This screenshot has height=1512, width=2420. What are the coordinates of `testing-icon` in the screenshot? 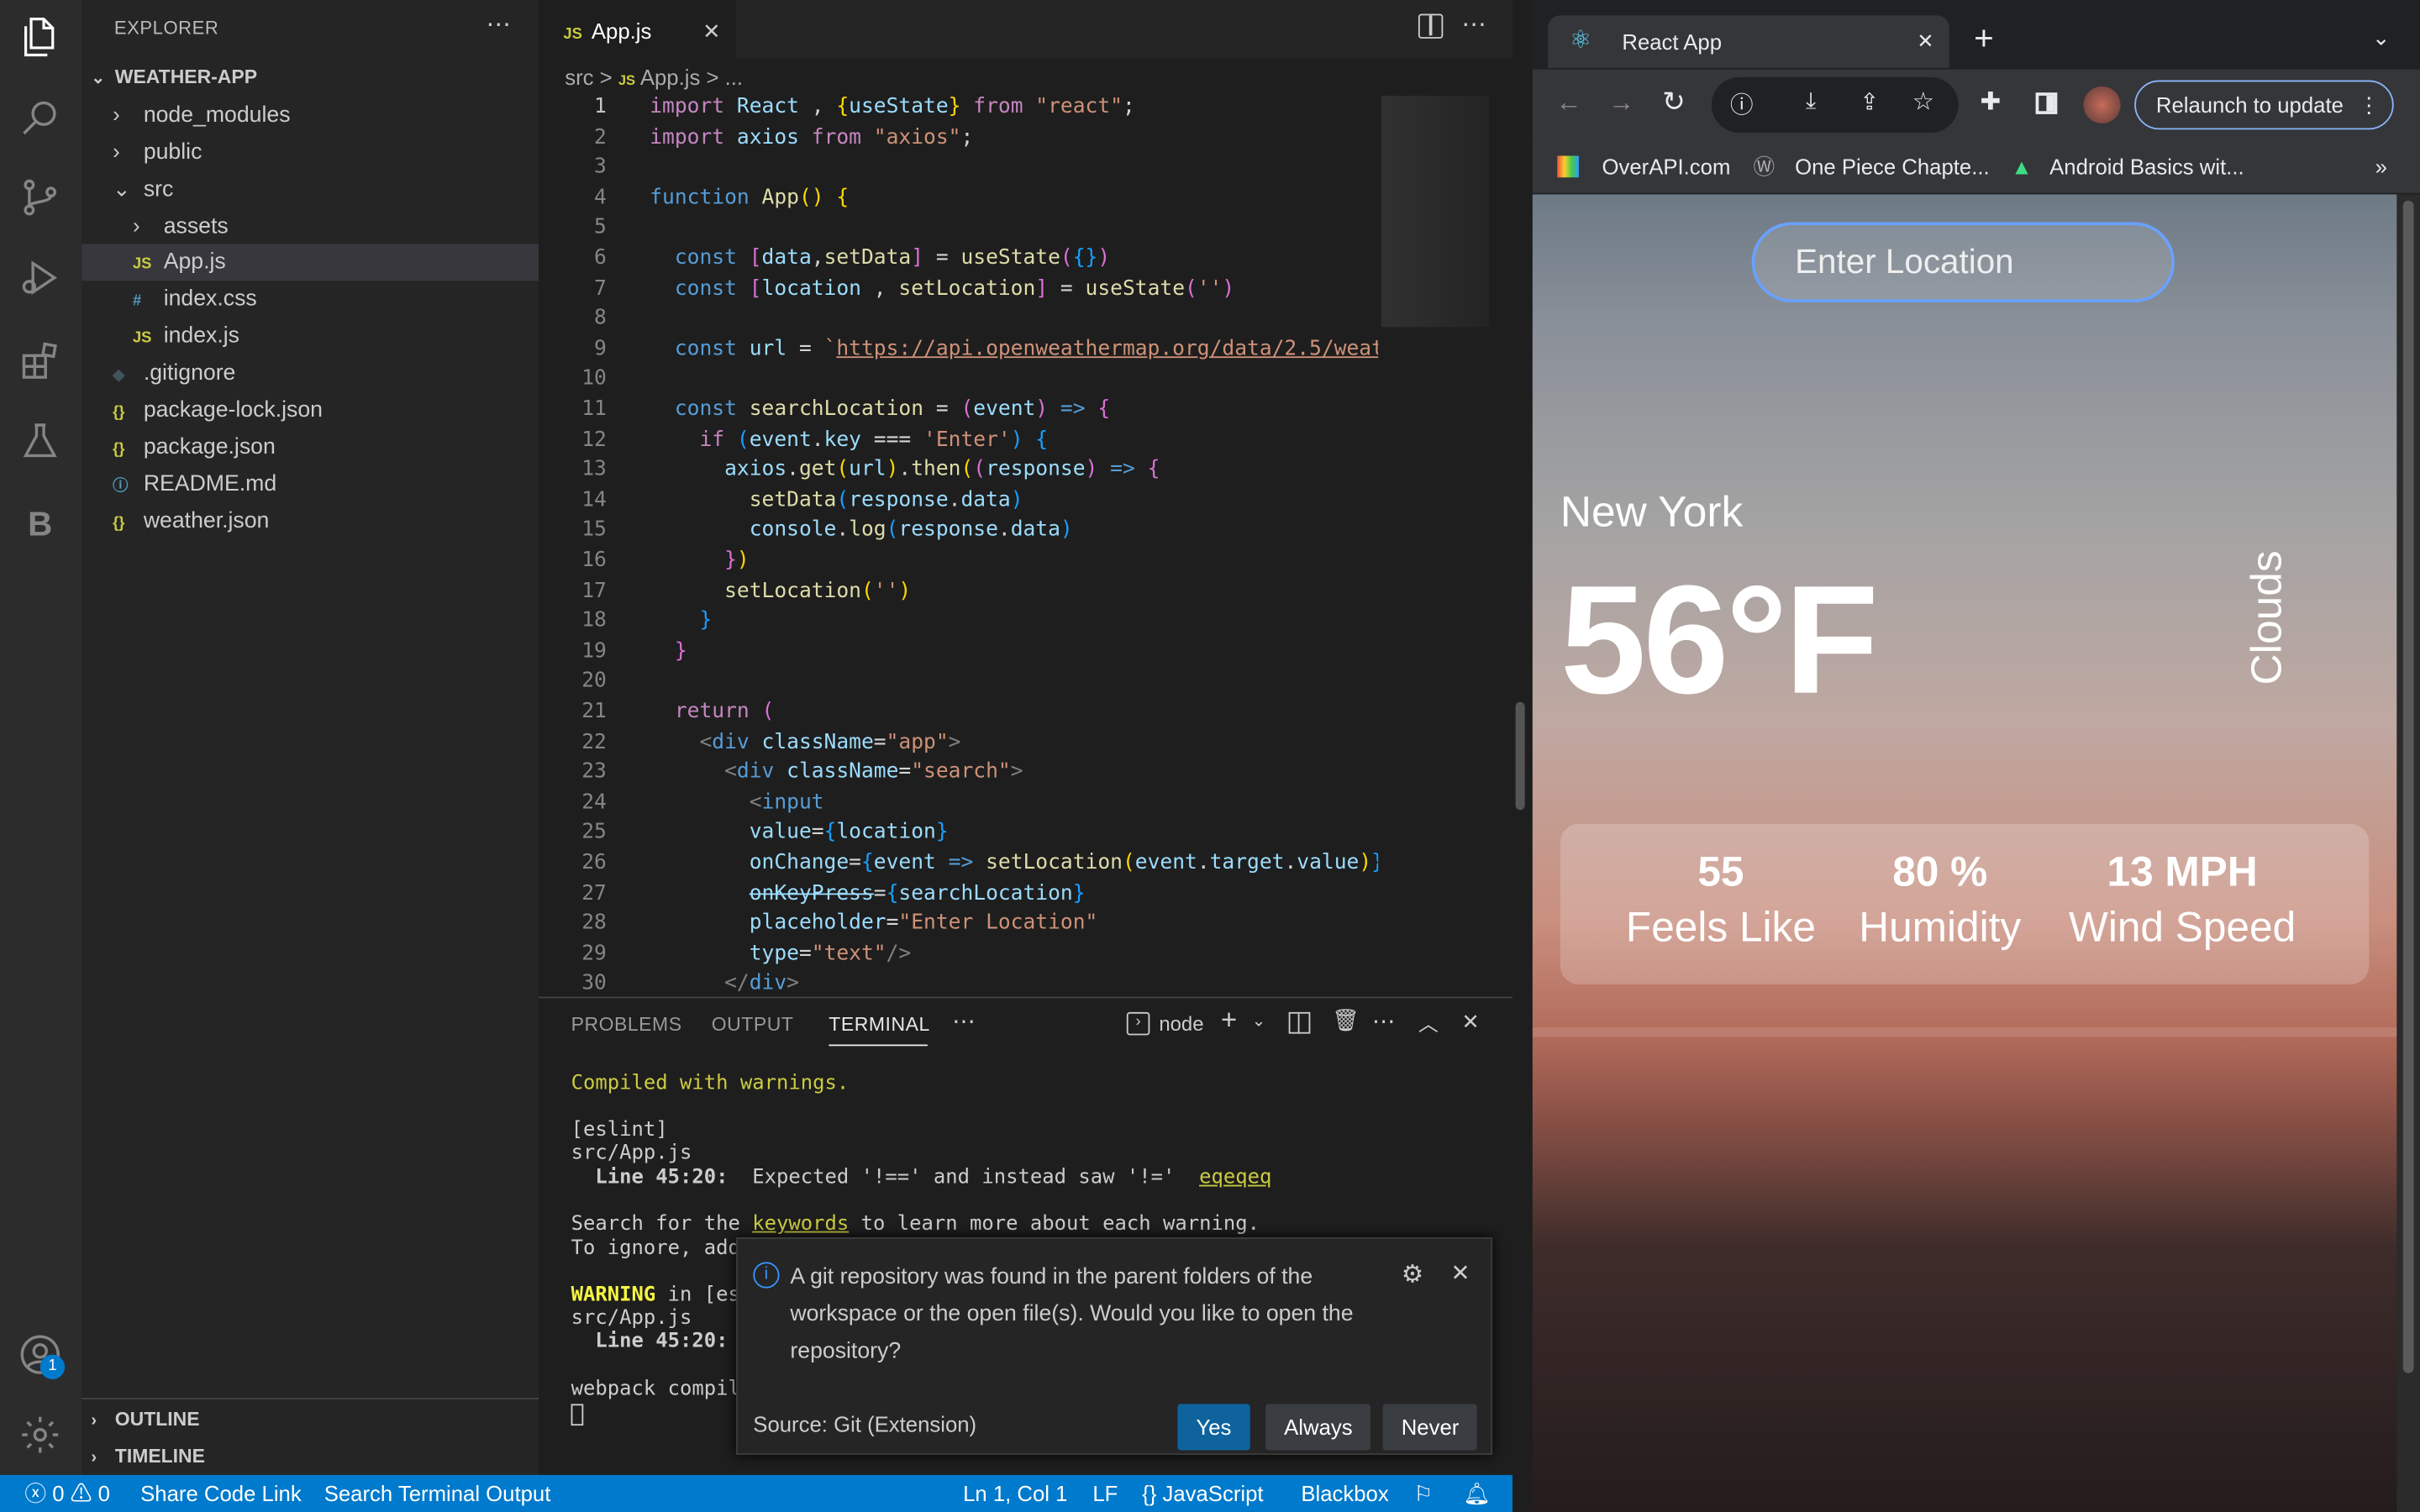 It's located at (39, 441).